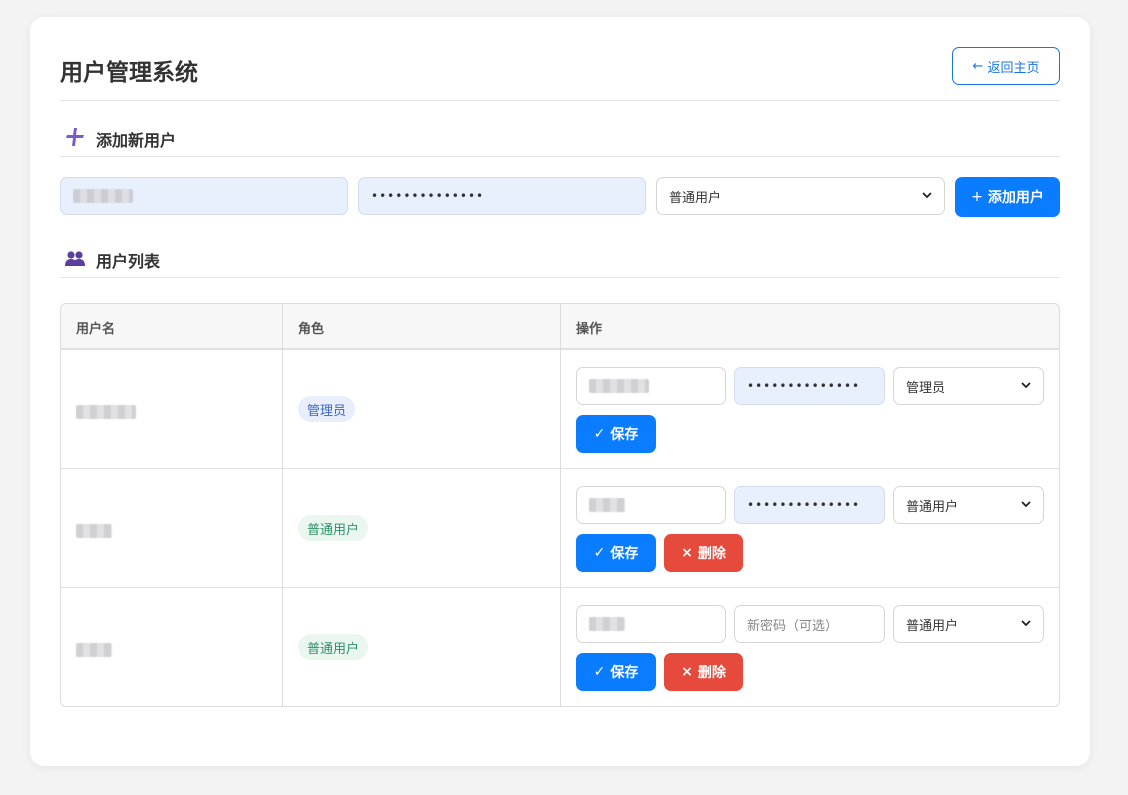 This screenshot has height=795, width=1128. Describe the element at coordinates (1013, 68) in the screenshot. I see `back-home-label: 返回主页` at that location.